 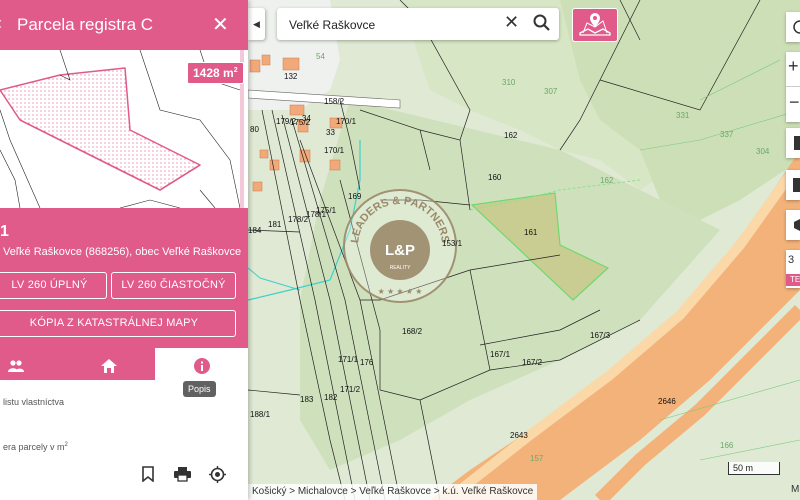 I want to click on panel-title: Parcela registra C, so click(x=85, y=24).